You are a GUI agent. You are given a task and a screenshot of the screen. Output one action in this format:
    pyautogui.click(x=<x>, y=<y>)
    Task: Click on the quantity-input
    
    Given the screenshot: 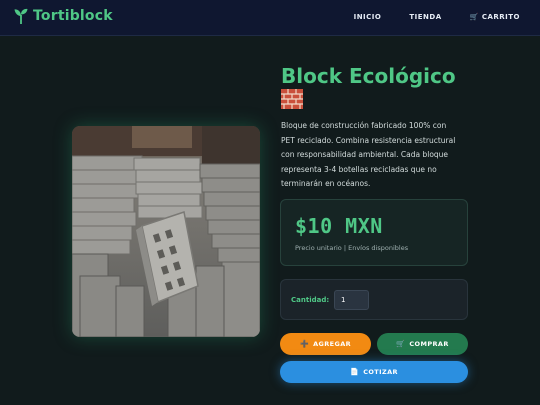 What is the action you would take?
    pyautogui.click(x=351, y=300)
    